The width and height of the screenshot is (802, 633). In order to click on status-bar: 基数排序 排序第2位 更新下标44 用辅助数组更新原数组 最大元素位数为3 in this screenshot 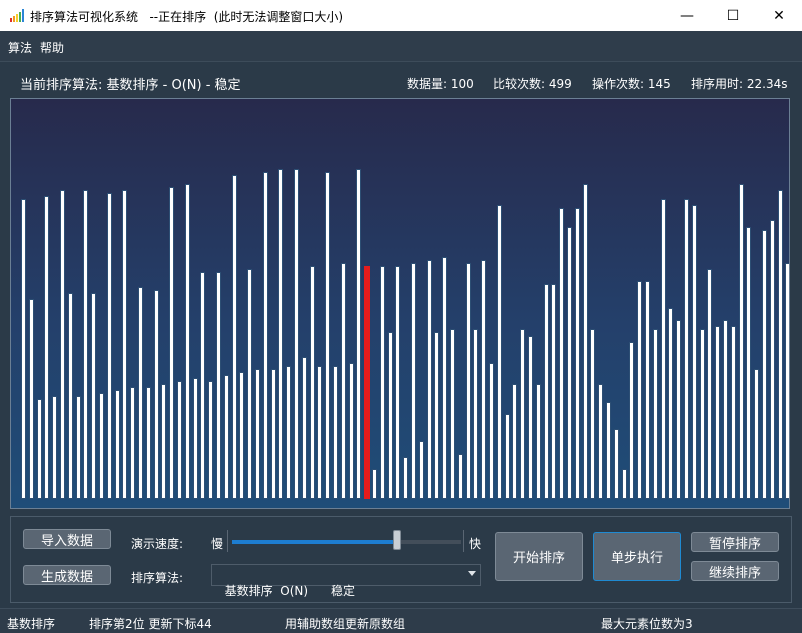, I will do `click(401, 620)`.